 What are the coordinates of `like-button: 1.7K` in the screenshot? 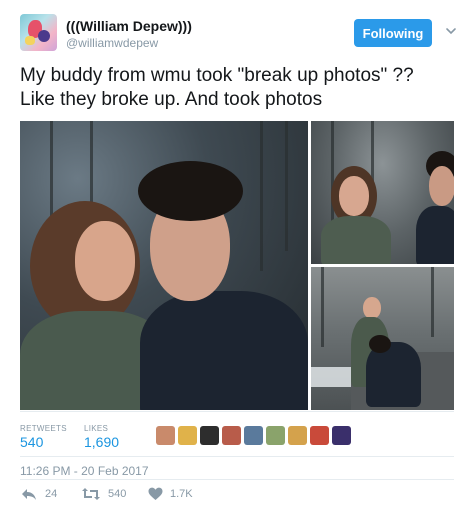 It's located at (170, 494).